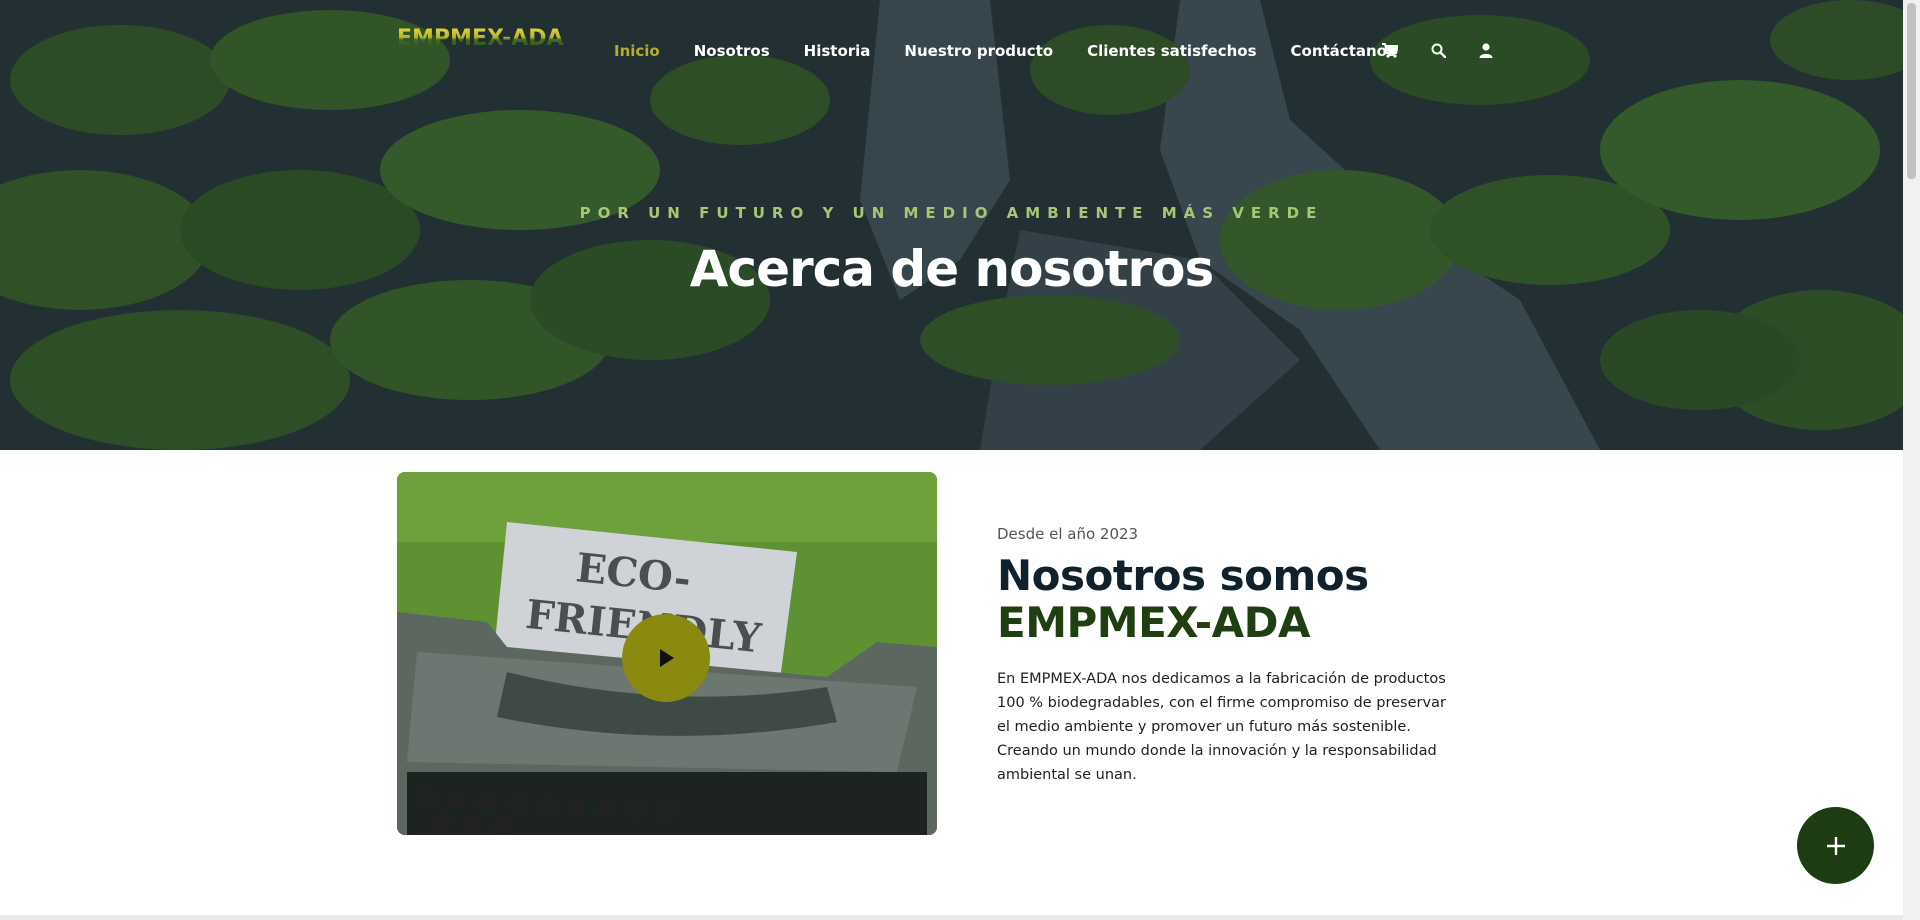  I want to click on play-icon, so click(667, 658).